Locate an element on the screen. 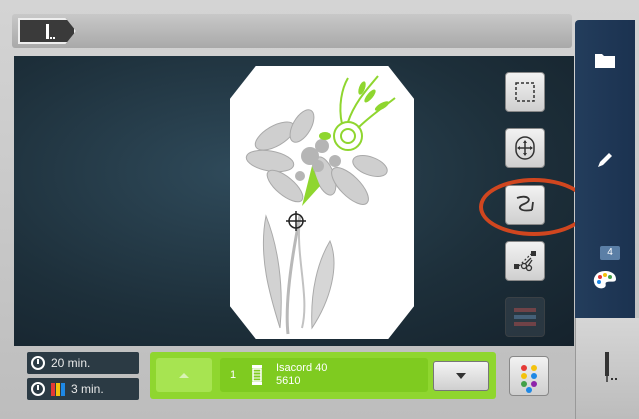 The image size is (639, 419). palette-icon is located at coordinates (604, 280).